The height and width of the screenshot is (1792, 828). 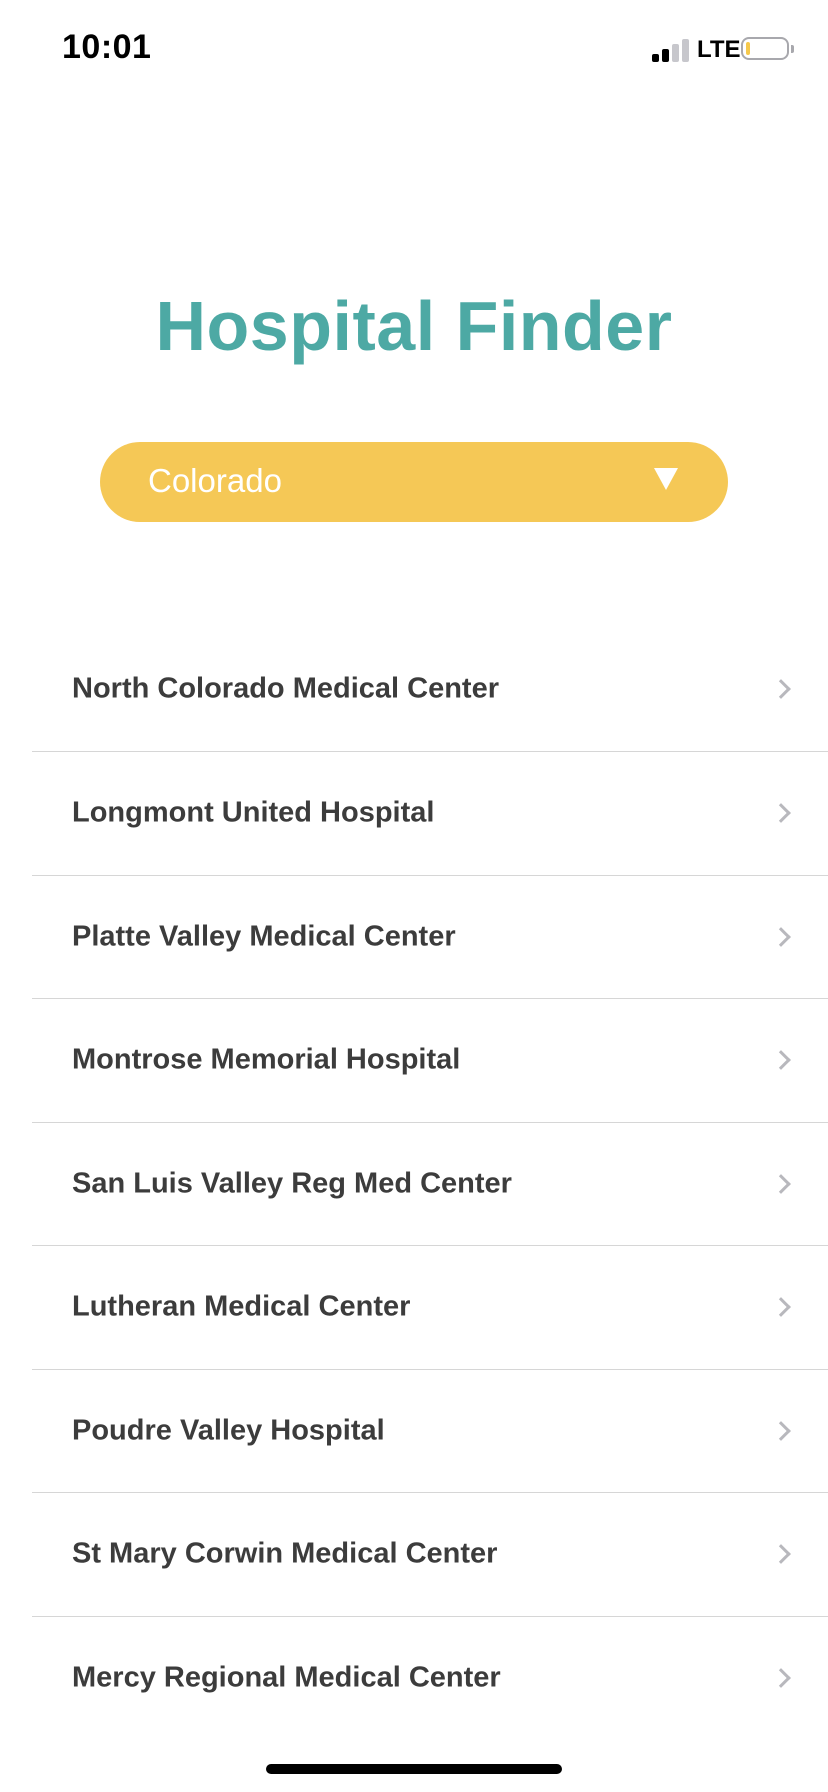 I want to click on hospital-name: Montrose Memorial Hospital, so click(x=266, y=1059).